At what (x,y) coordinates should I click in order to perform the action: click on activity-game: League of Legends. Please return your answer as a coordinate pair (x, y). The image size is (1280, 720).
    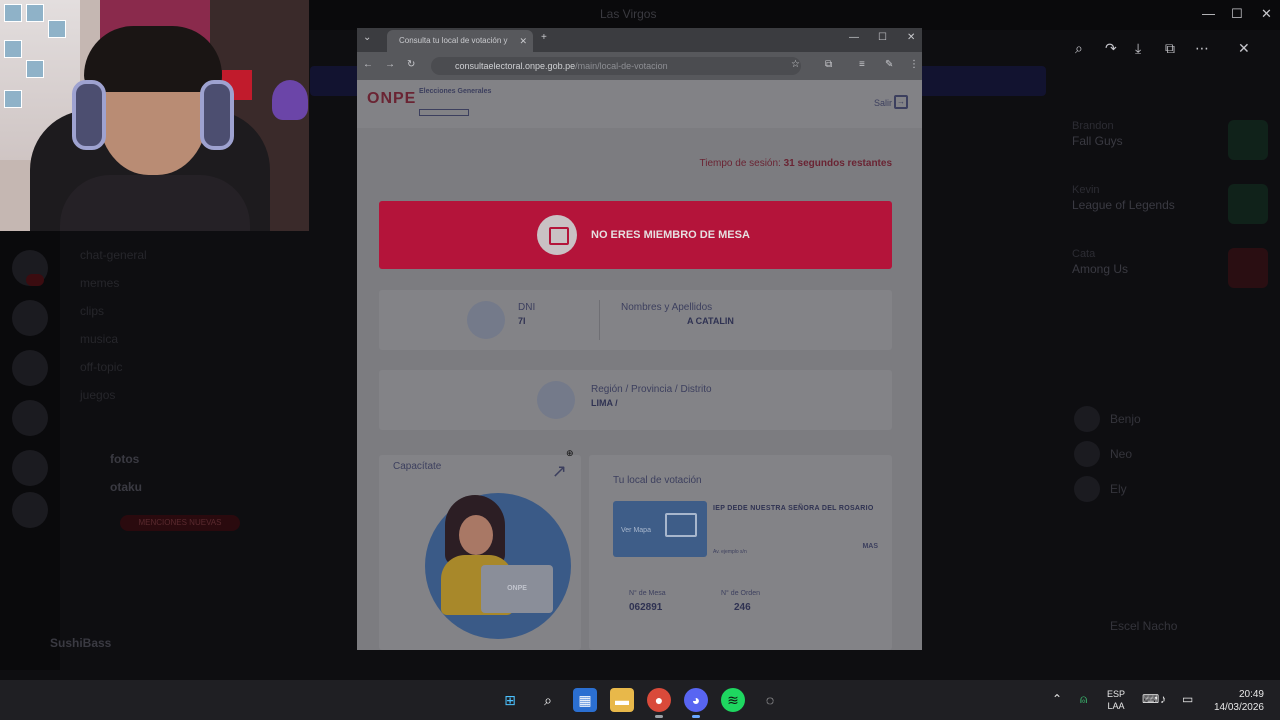
    Looking at the image, I should click on (1123, 205).